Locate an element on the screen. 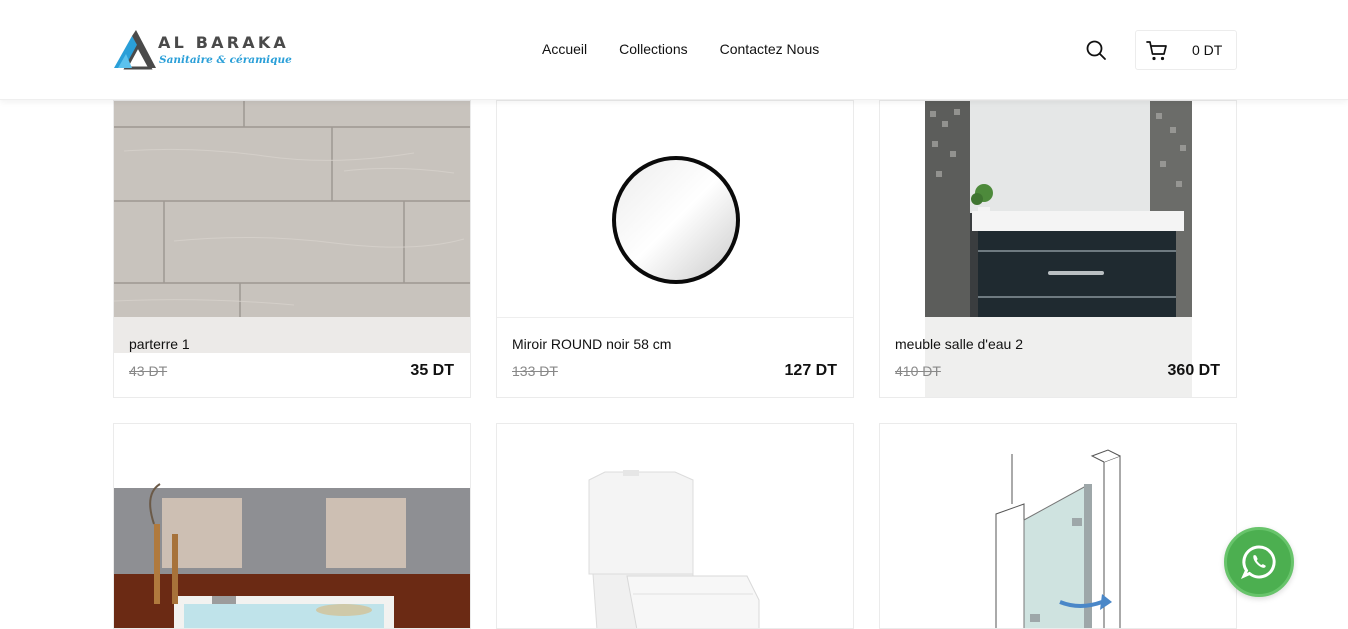 The width and height of the screenshot is (1348, 629). cart-total: 0 DT is located at coordinates (1207, 50).